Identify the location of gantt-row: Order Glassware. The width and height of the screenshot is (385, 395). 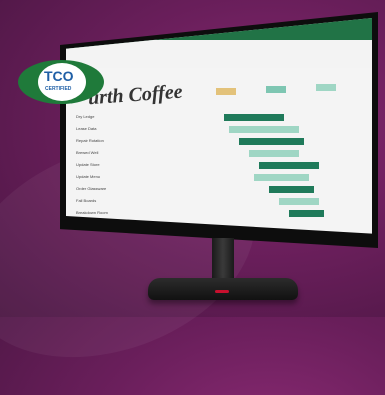
(221, 190).